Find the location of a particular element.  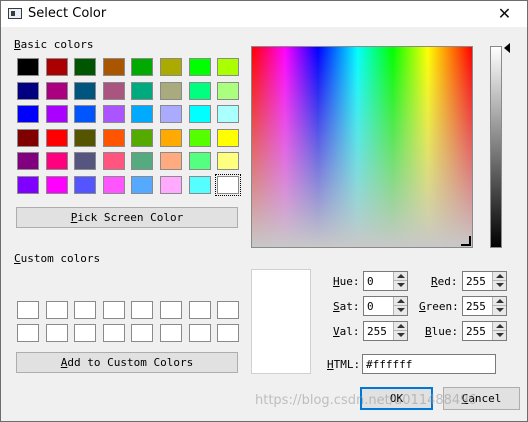

red-spinbox: 255 is located at coordinates (484, 281).